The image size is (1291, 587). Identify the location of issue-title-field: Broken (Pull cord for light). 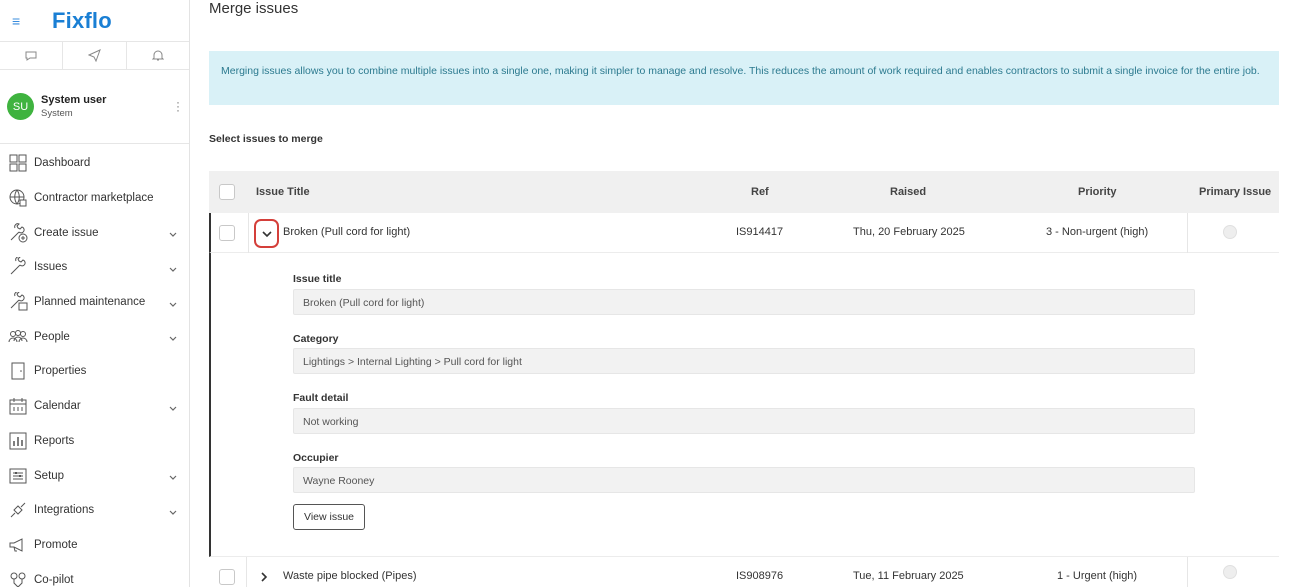
(744, 302).